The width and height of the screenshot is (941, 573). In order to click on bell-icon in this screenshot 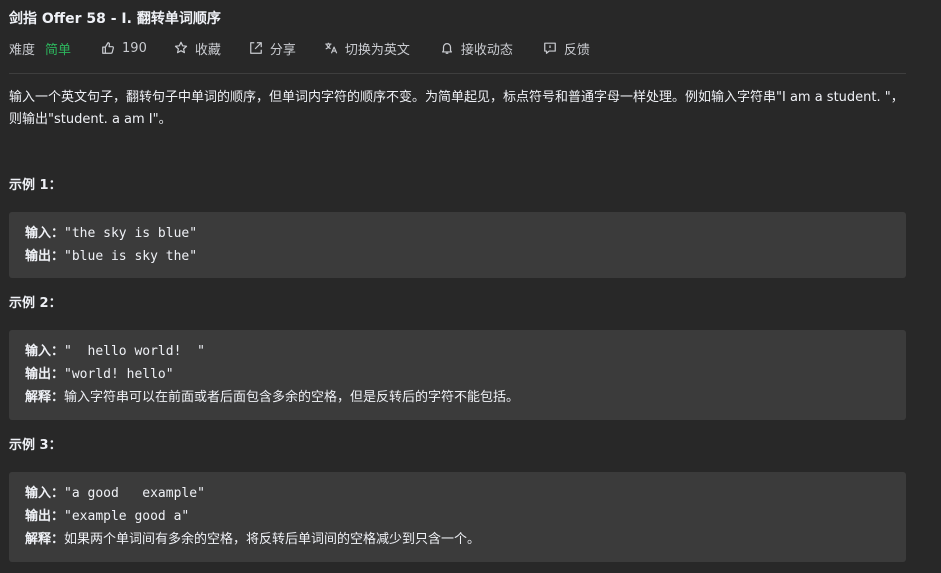, I will do `click(447, 48)`.